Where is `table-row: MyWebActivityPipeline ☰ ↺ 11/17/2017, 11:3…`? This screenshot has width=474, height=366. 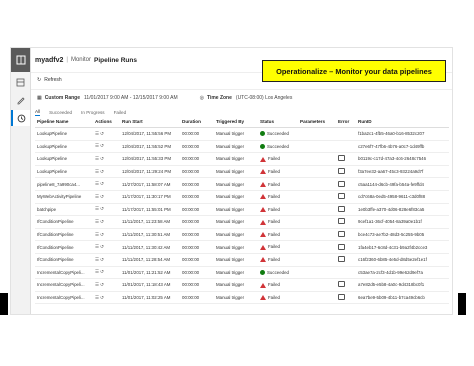
table-row: MyWebActivityPipeline ☰ ↺ 11/17/2017, 11:3… is located at coordinates (242, 197).